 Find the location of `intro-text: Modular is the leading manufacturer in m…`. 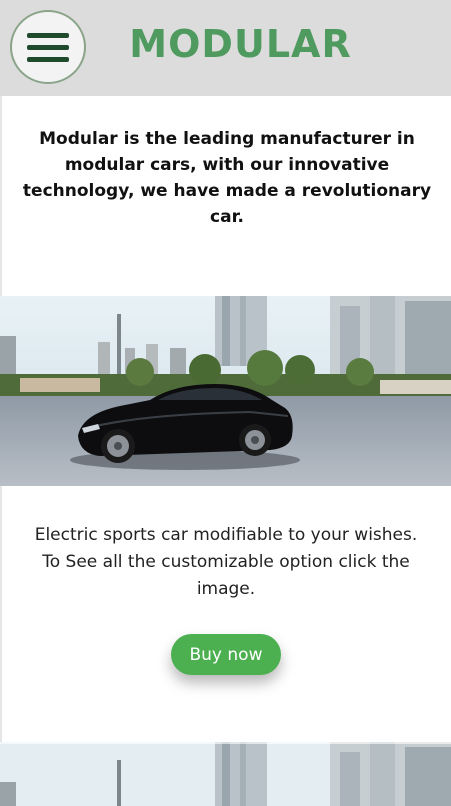

intro-text: Modular is the leading manufacturer in m… is located at coordinates (227, 178).